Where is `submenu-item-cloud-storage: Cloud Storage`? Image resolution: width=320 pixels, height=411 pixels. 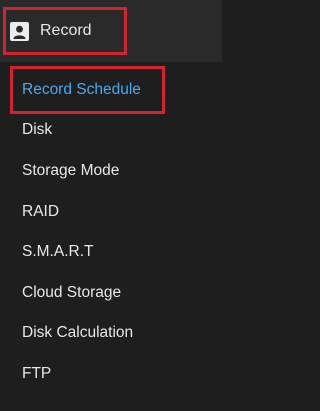
submenu-item-cloud-storage: Cloud Storage is located at coordinates (71, 293).